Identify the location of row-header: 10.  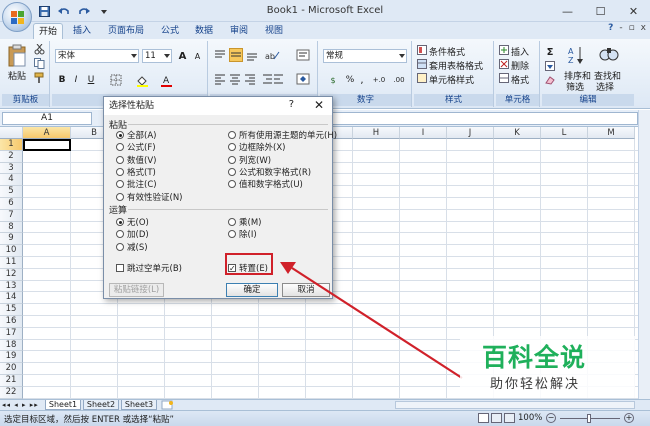
(11, 251).